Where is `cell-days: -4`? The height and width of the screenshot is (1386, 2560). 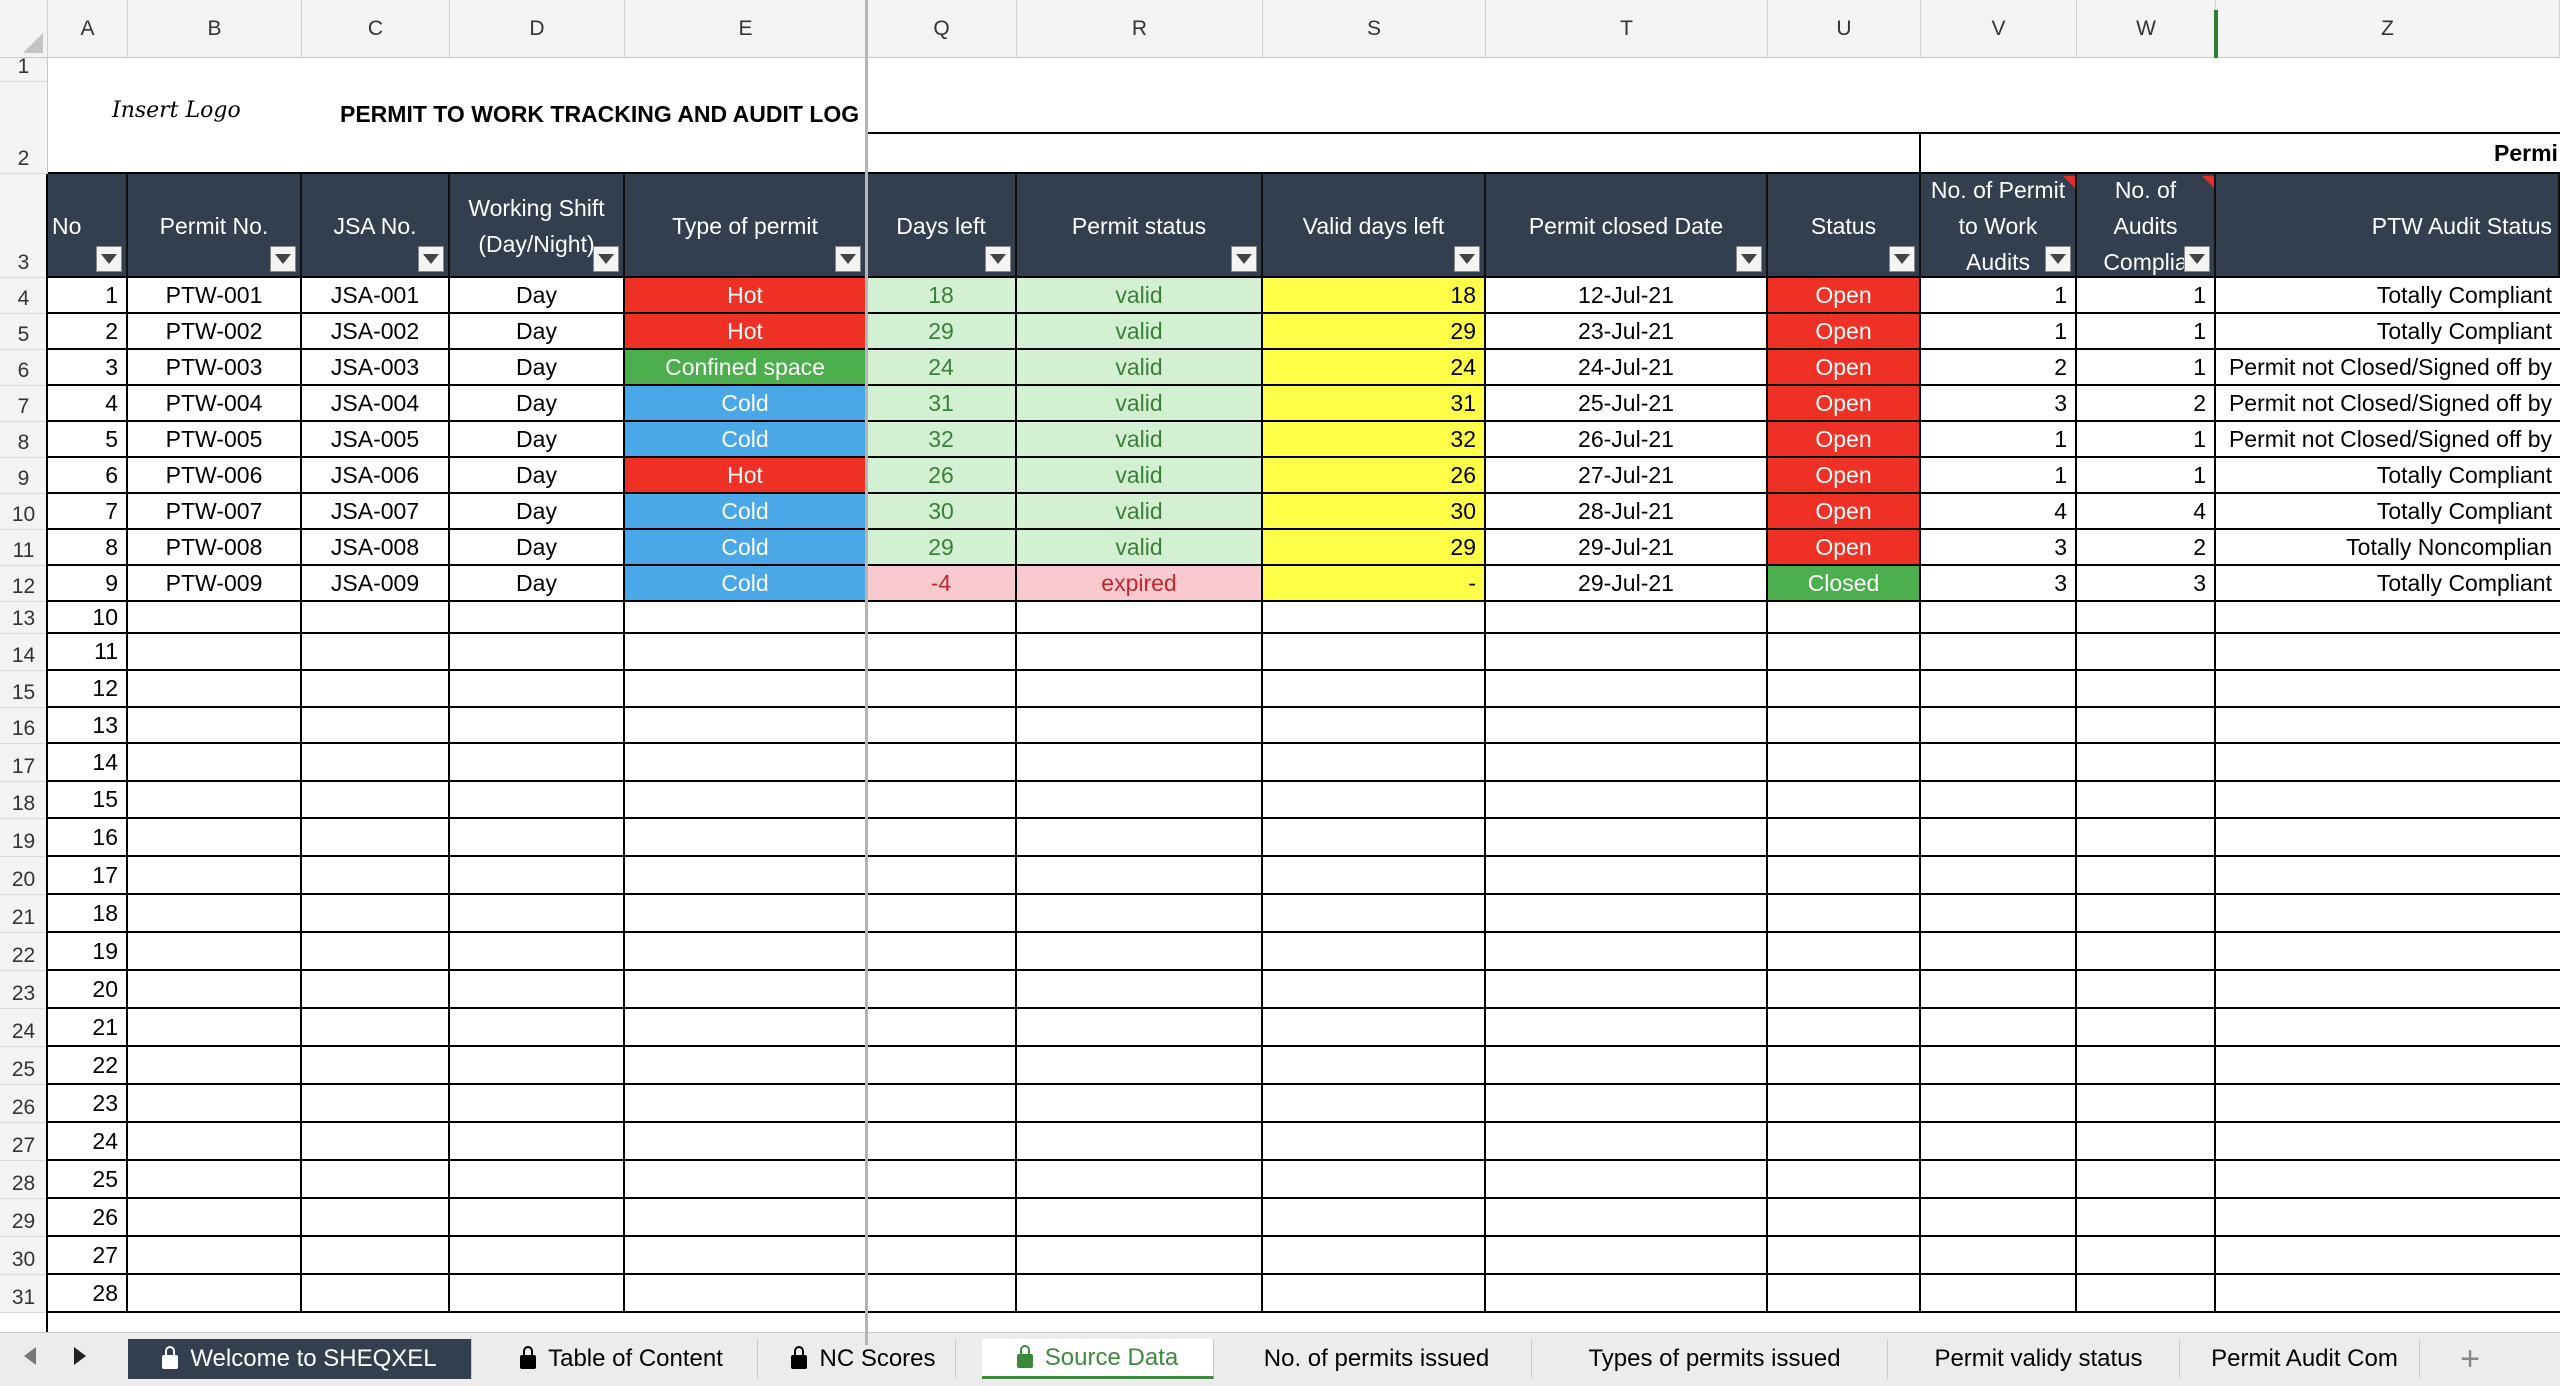
cell-days: -4 is located at coordinates (942, 584).